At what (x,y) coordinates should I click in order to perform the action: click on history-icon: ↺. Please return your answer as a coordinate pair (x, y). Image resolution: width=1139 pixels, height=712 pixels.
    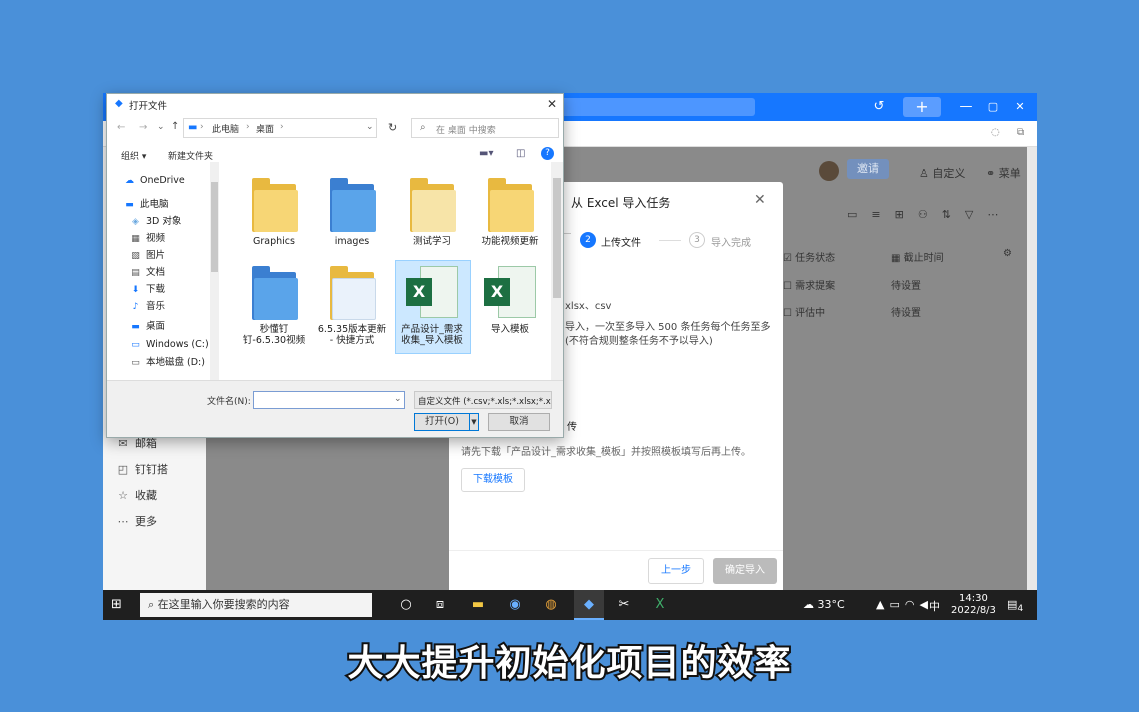
    Looking at the image, I should click on (879, 107).